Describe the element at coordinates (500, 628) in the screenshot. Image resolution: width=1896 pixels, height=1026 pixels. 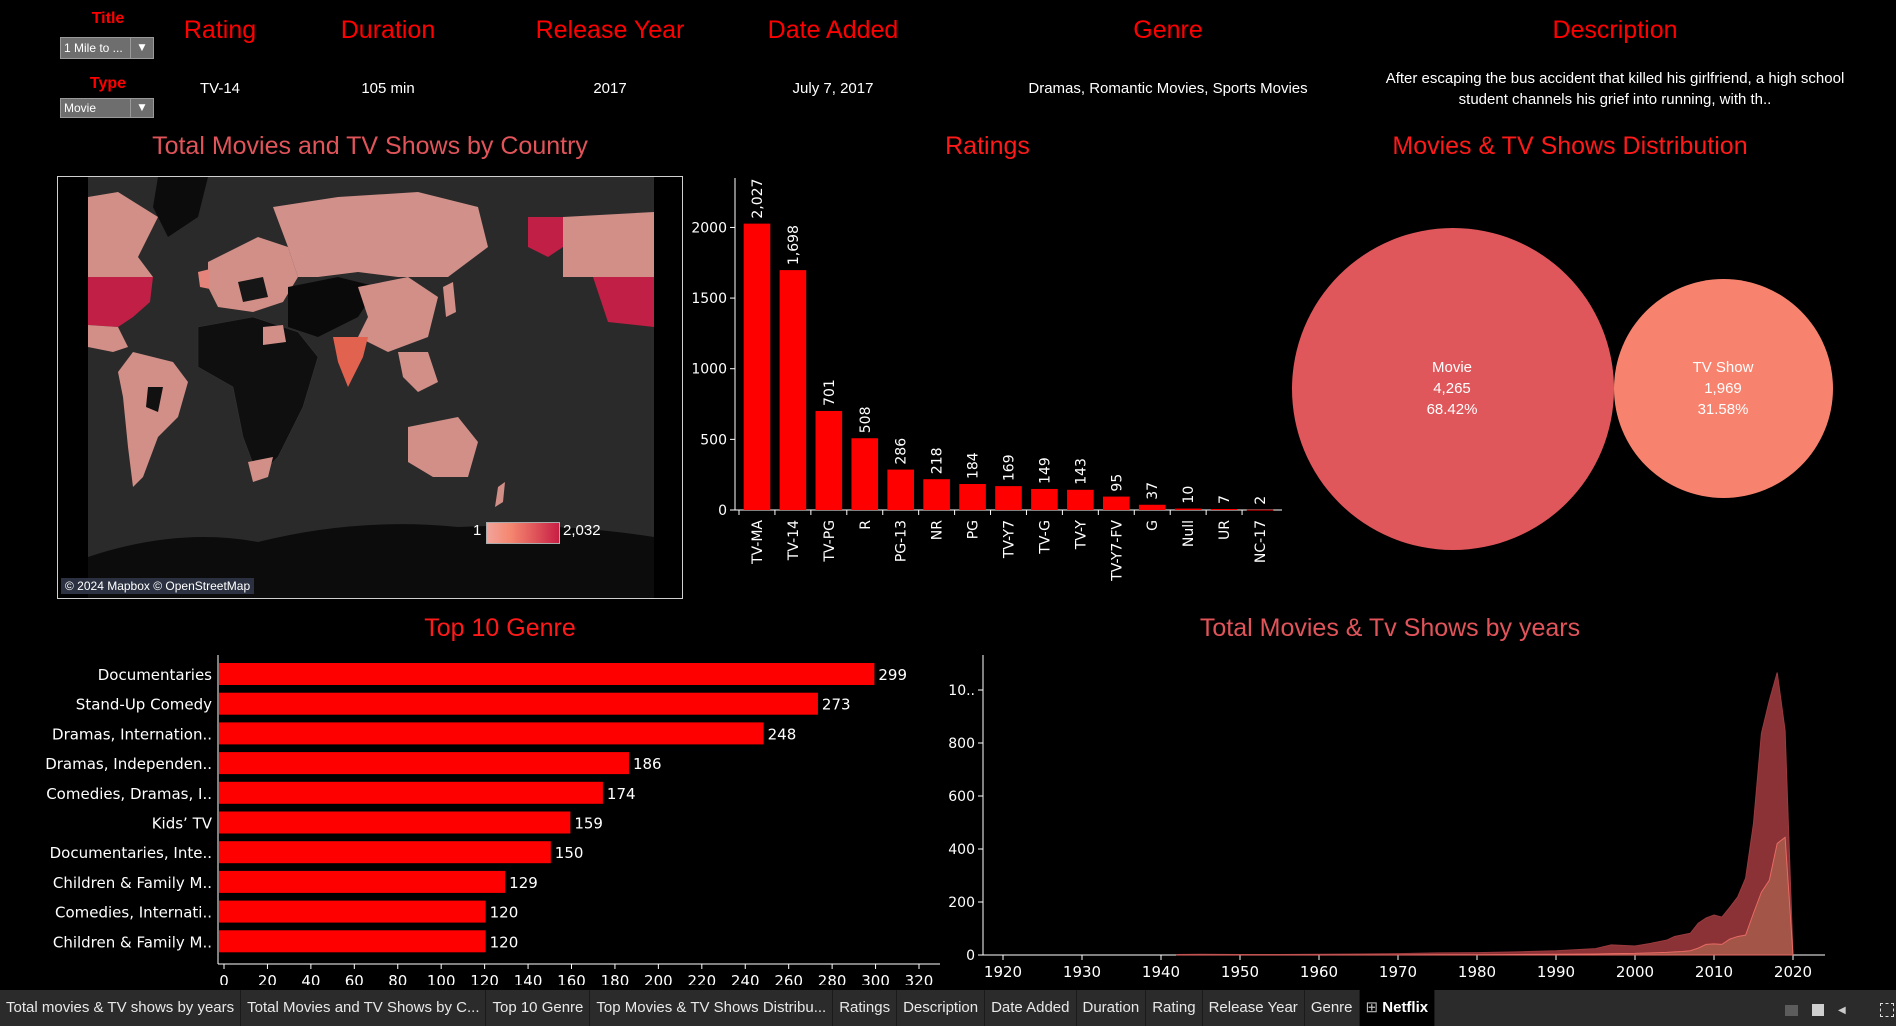
I see `genre-chart-title: Top 10 Genre` at that location.